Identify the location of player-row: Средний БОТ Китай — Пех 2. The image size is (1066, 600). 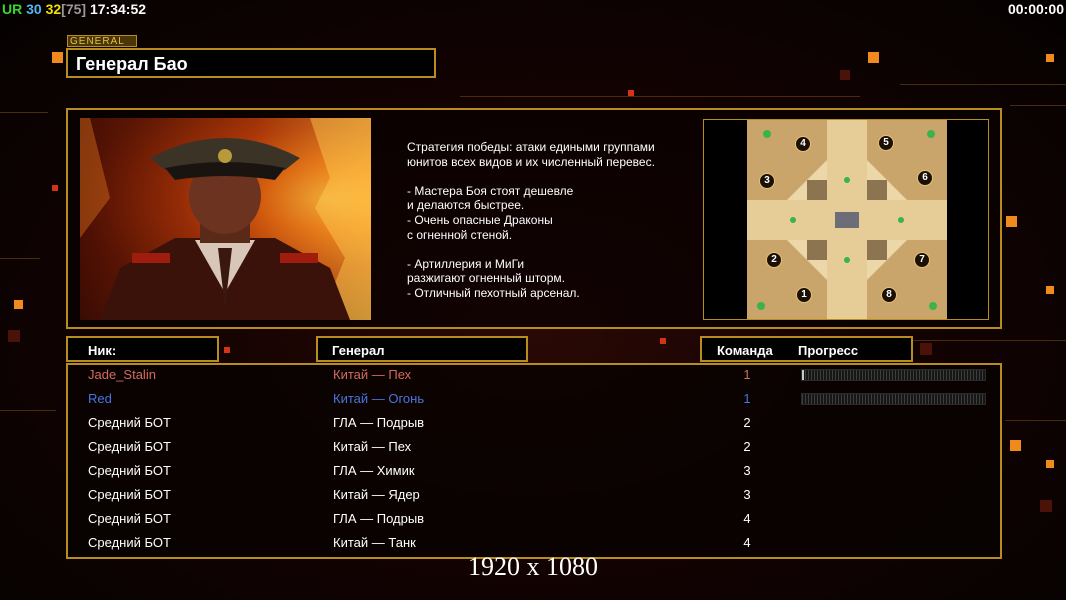
(534, 449).